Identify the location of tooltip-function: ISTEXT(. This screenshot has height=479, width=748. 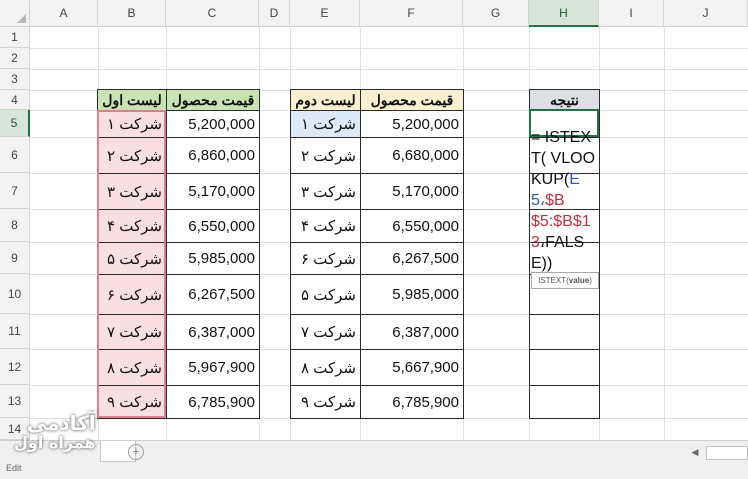
(553, 280).